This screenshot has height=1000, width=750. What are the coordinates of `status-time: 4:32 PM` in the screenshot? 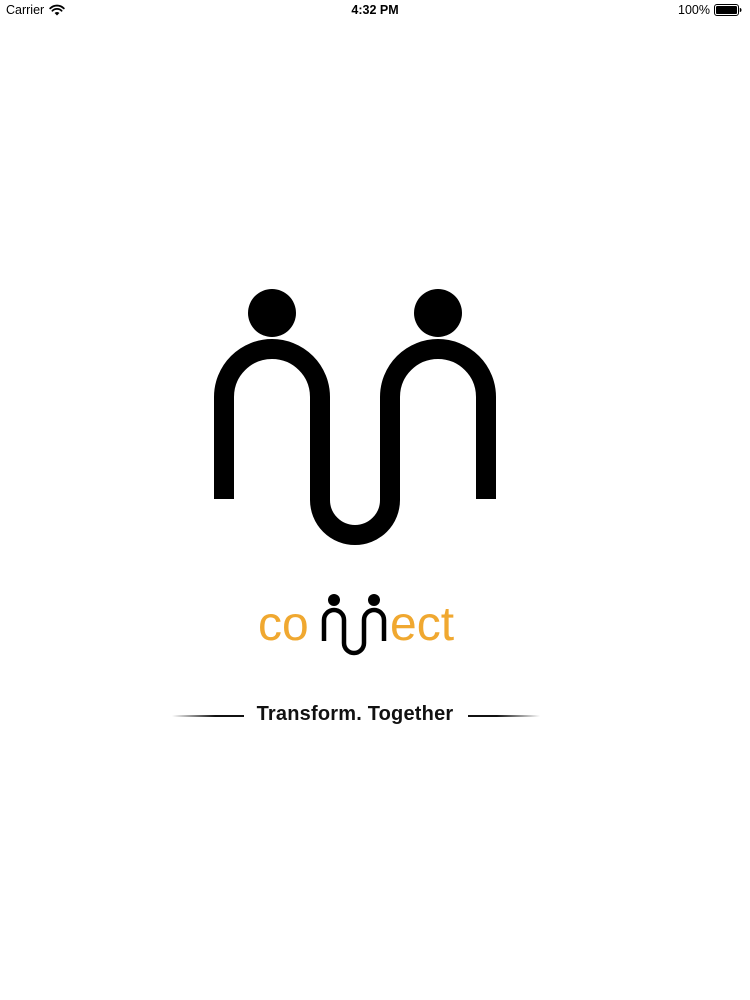 It's located at (375, 10).